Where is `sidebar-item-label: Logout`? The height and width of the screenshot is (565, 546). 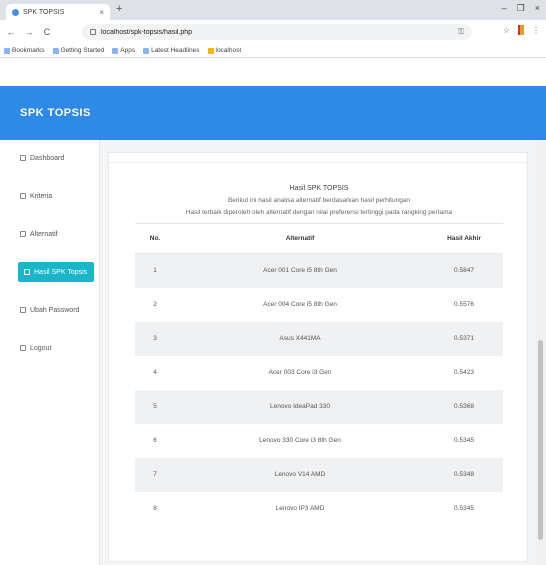 sidebar-item-label: Logout is located at coordinates (41, 348).